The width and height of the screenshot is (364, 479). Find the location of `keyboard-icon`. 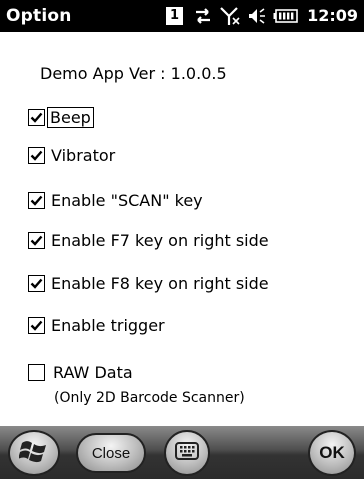

keyboard-icon is located at coordinates (187, 453).